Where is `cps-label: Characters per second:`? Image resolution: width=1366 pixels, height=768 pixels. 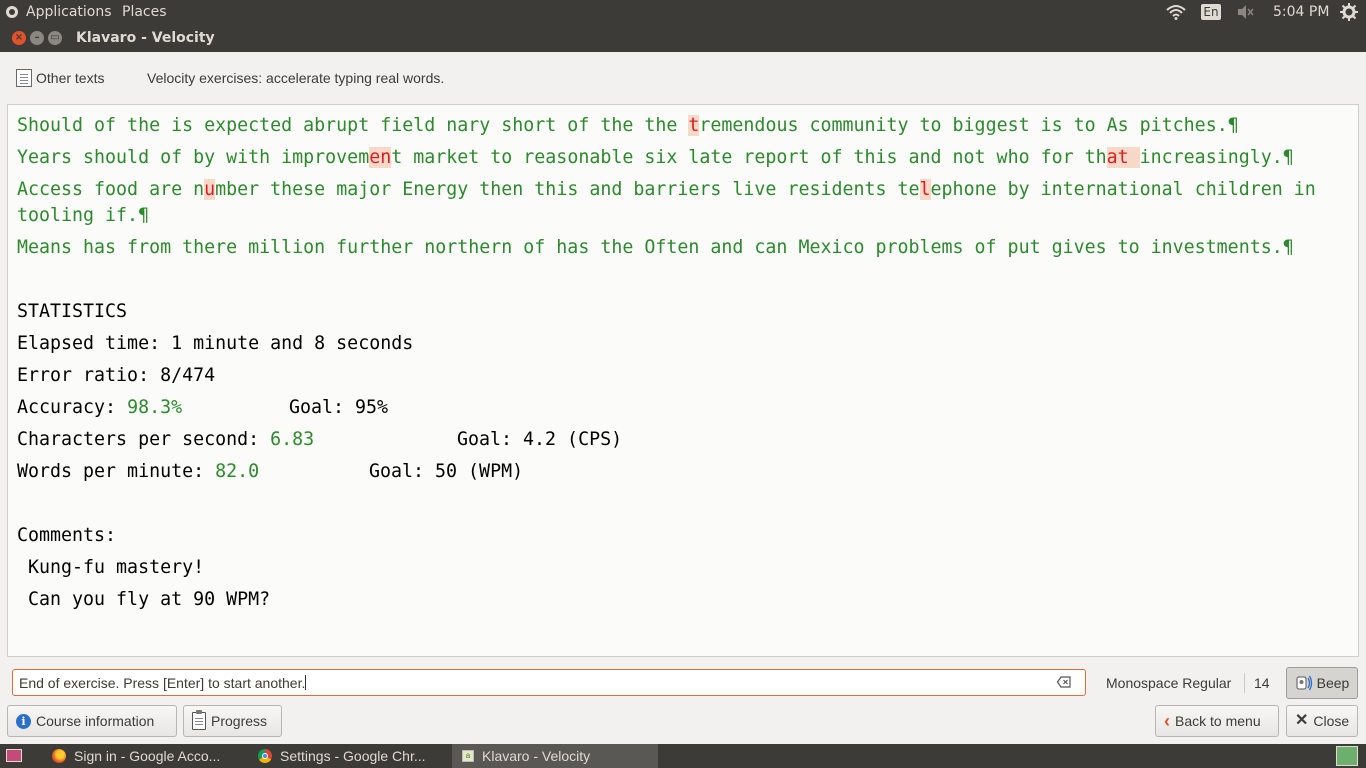
cps-label: Characters per second: is located at coordinates (144, 439).